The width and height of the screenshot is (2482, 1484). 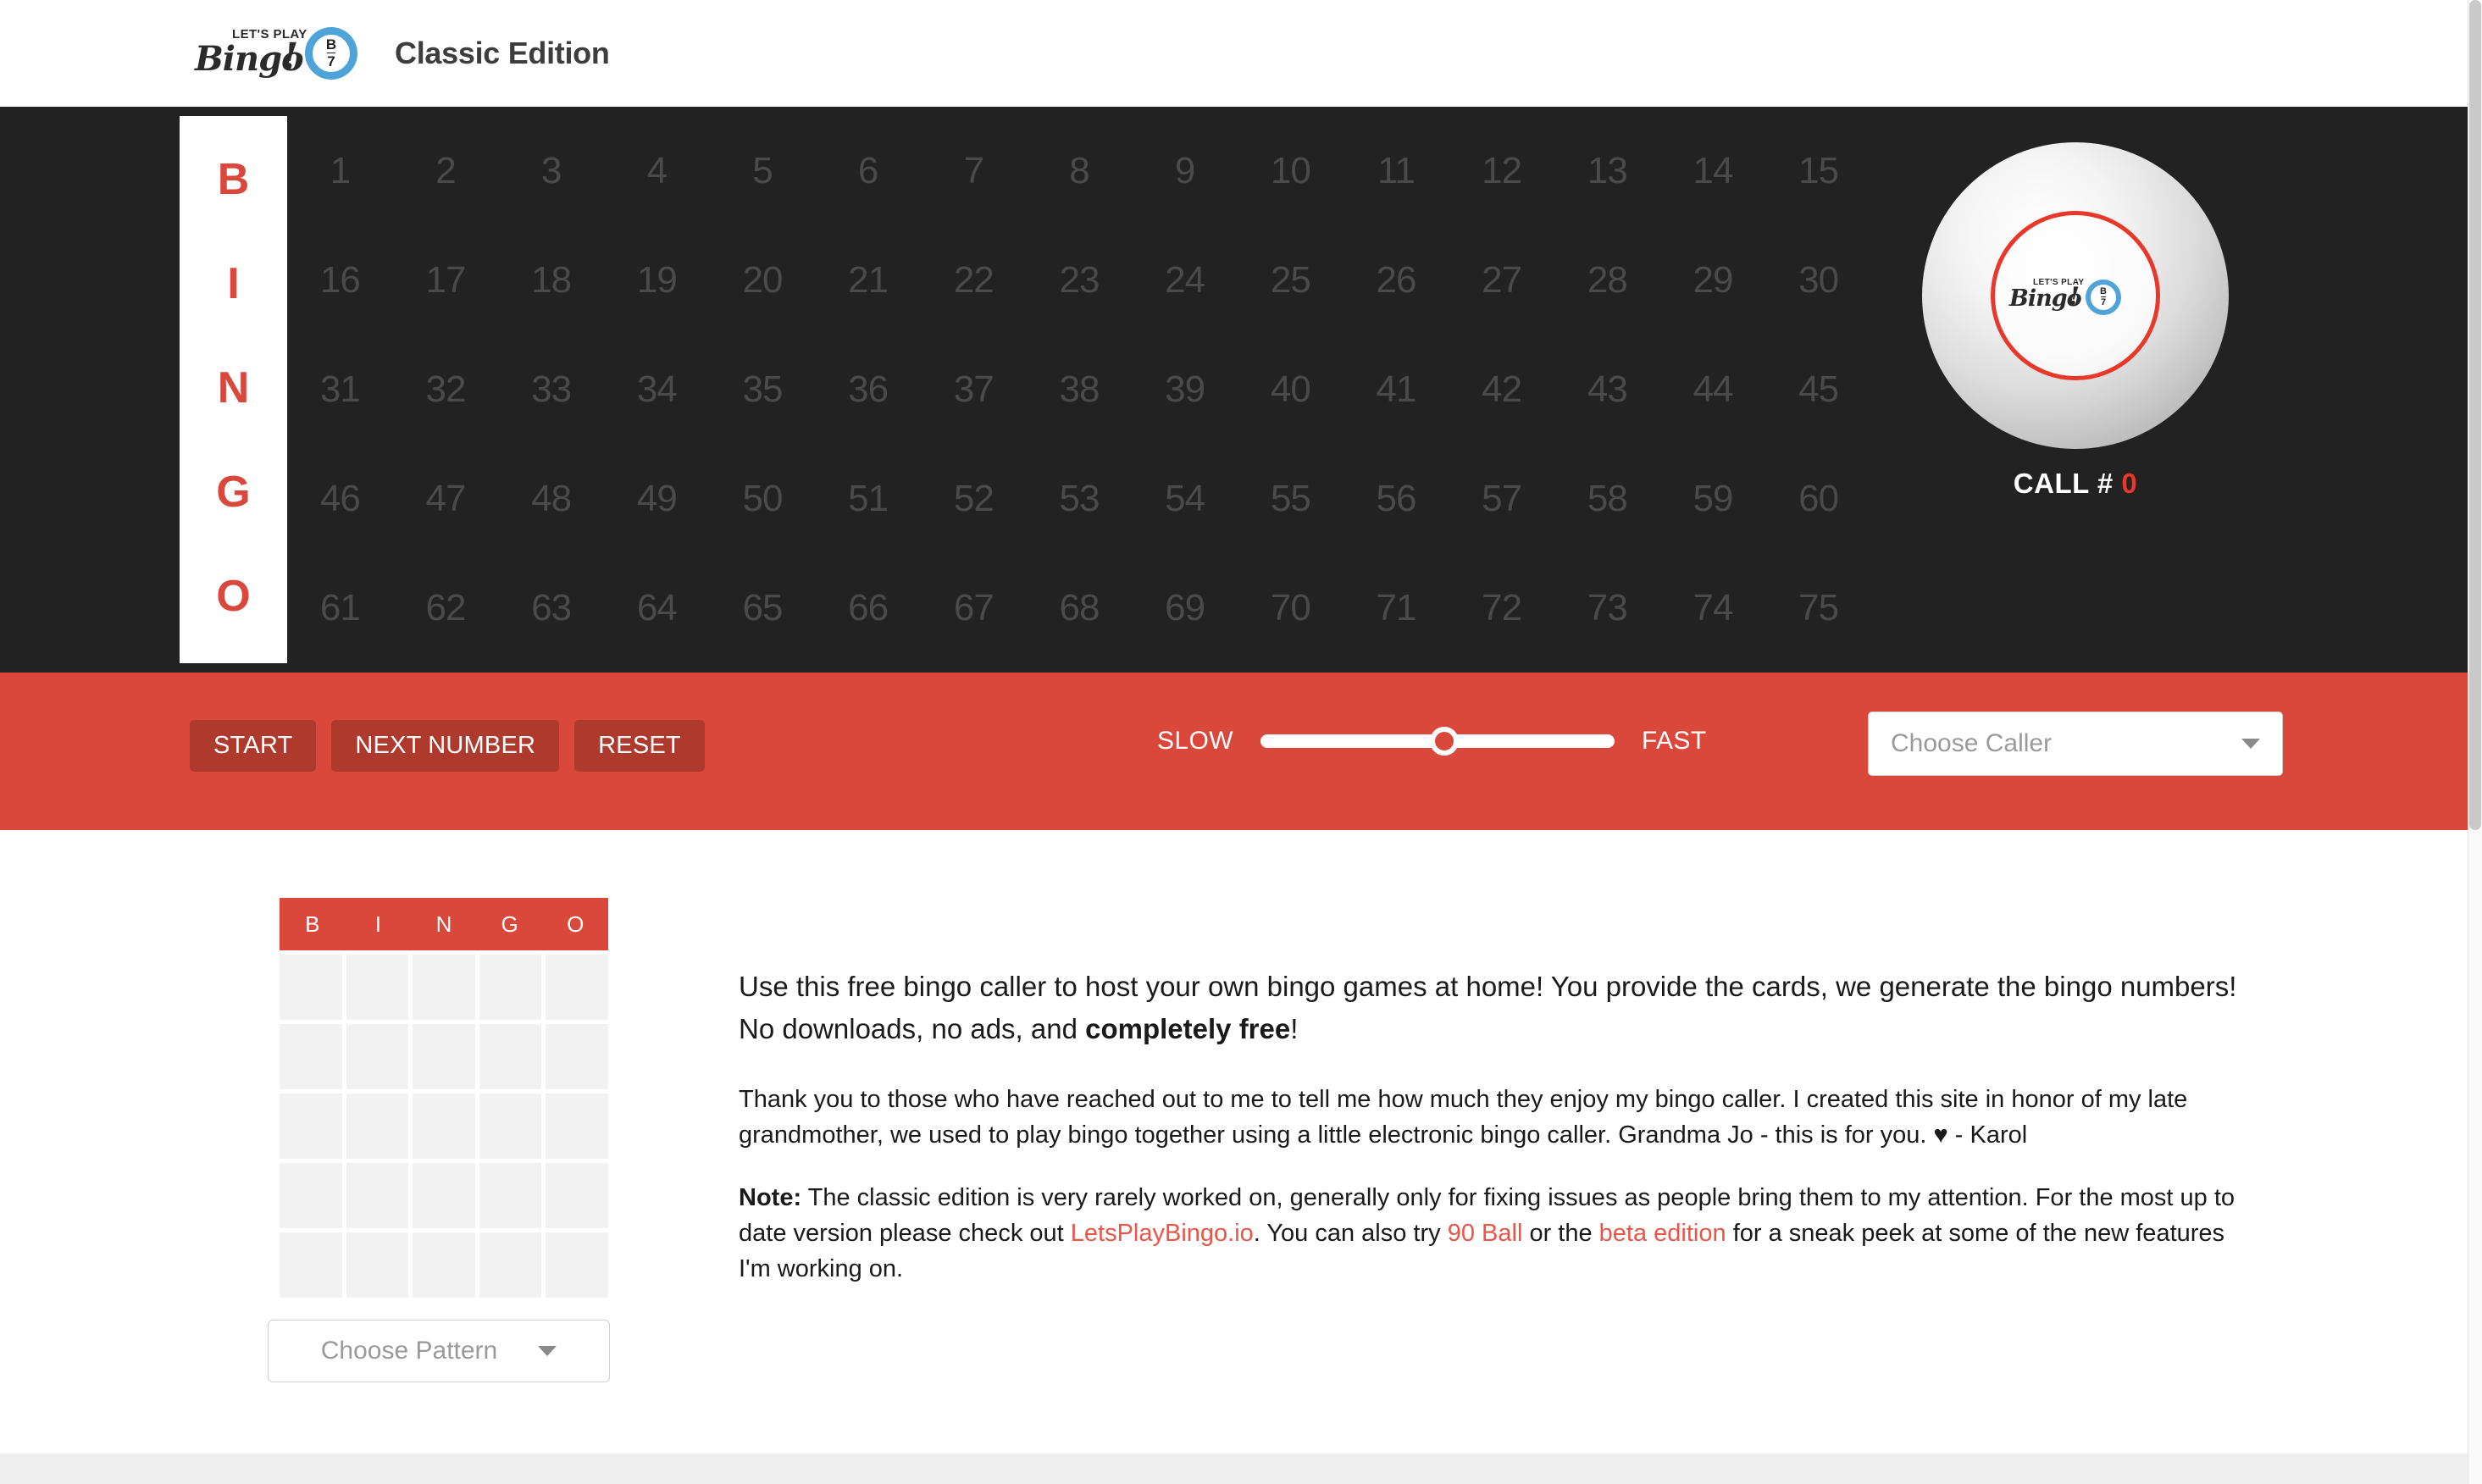 What do you see at coordinates (657, 389) in the screenshot?
I see `board-number: 34` at bounding box center [657, 389].